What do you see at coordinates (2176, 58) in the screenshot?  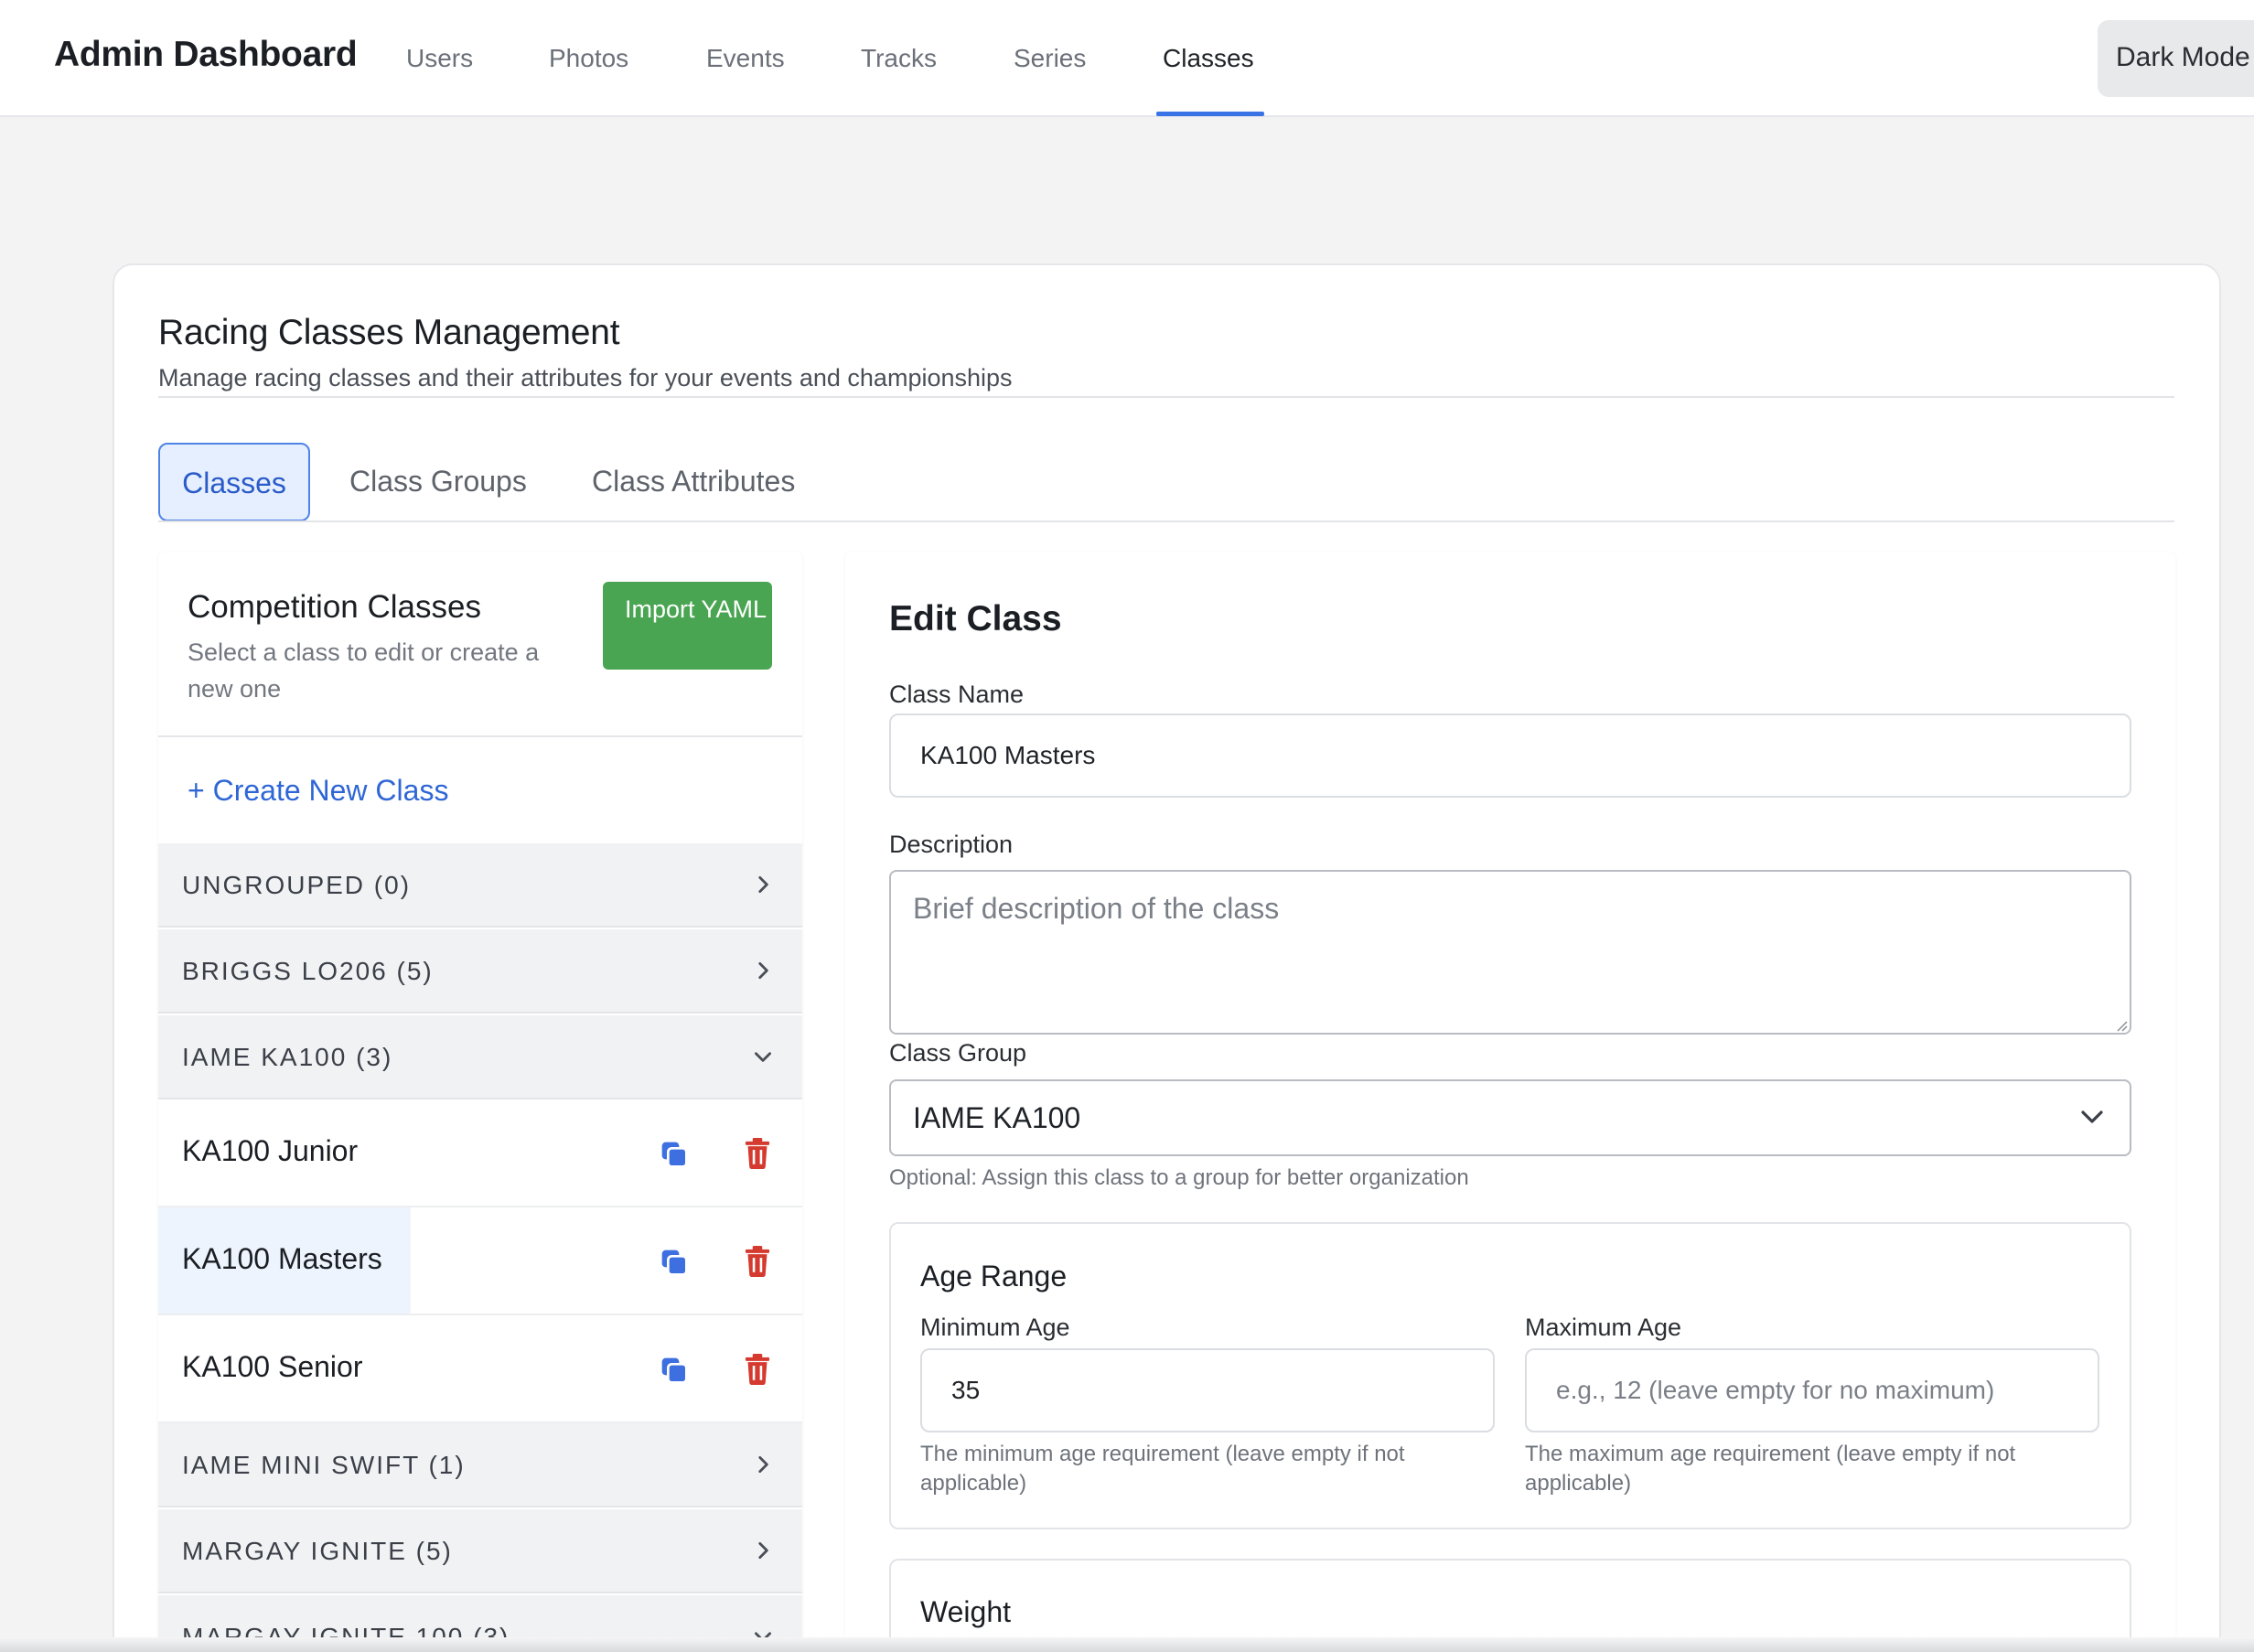 I see `dark-mode-button: Dark Mode` at bounding box center [2176, 58].